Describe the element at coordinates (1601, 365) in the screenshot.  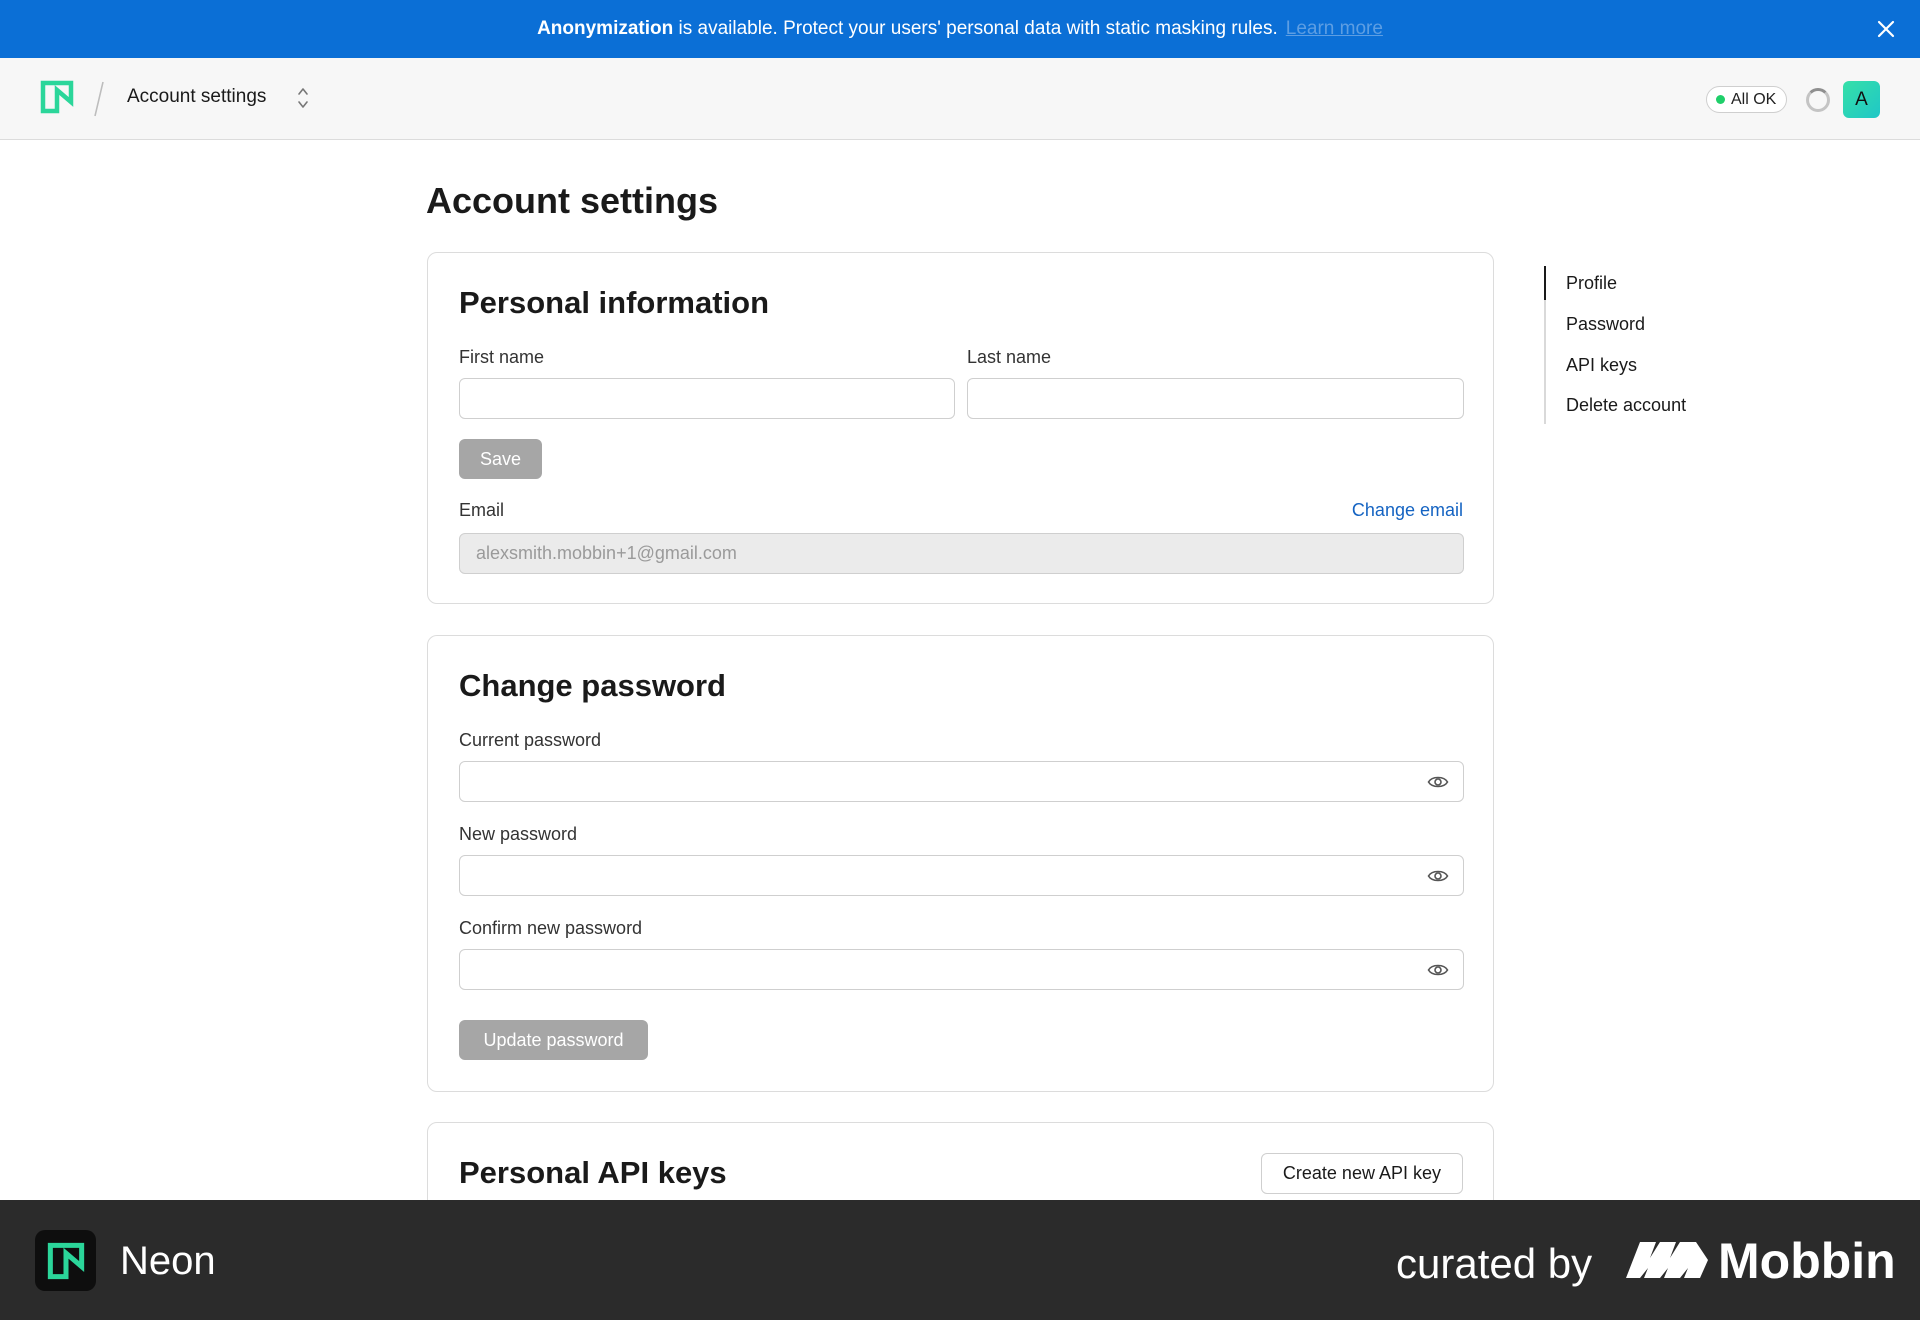
I see `toc-item-api-keys: API keys` at that location.